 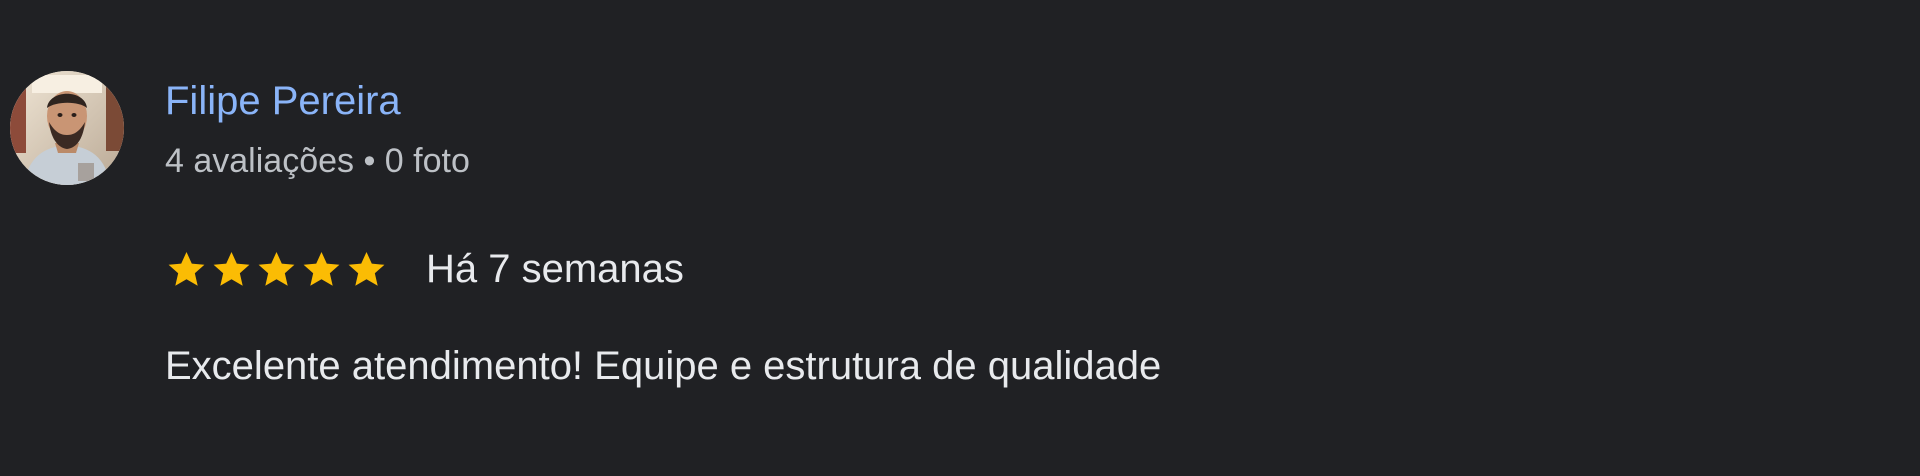 What do you see at coordinates (317, 161) in the screenshot?
I see `author-review-count: 4 avaliações • 0 foto` at bounding box center [317, 161].